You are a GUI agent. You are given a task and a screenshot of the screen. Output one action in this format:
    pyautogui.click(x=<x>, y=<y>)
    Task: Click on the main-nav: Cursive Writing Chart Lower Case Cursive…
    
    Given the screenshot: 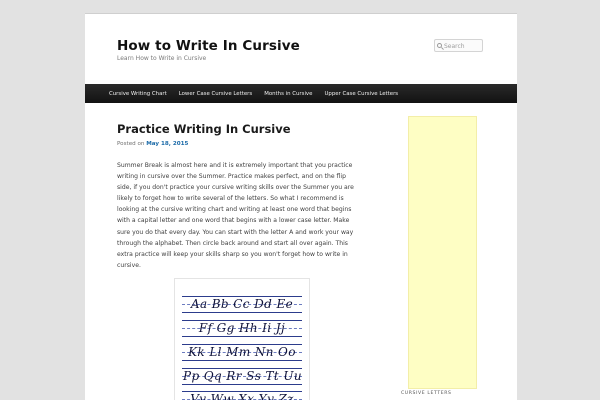 What is the action you would take?
    pyautogui.click(x=301, y=93)
    